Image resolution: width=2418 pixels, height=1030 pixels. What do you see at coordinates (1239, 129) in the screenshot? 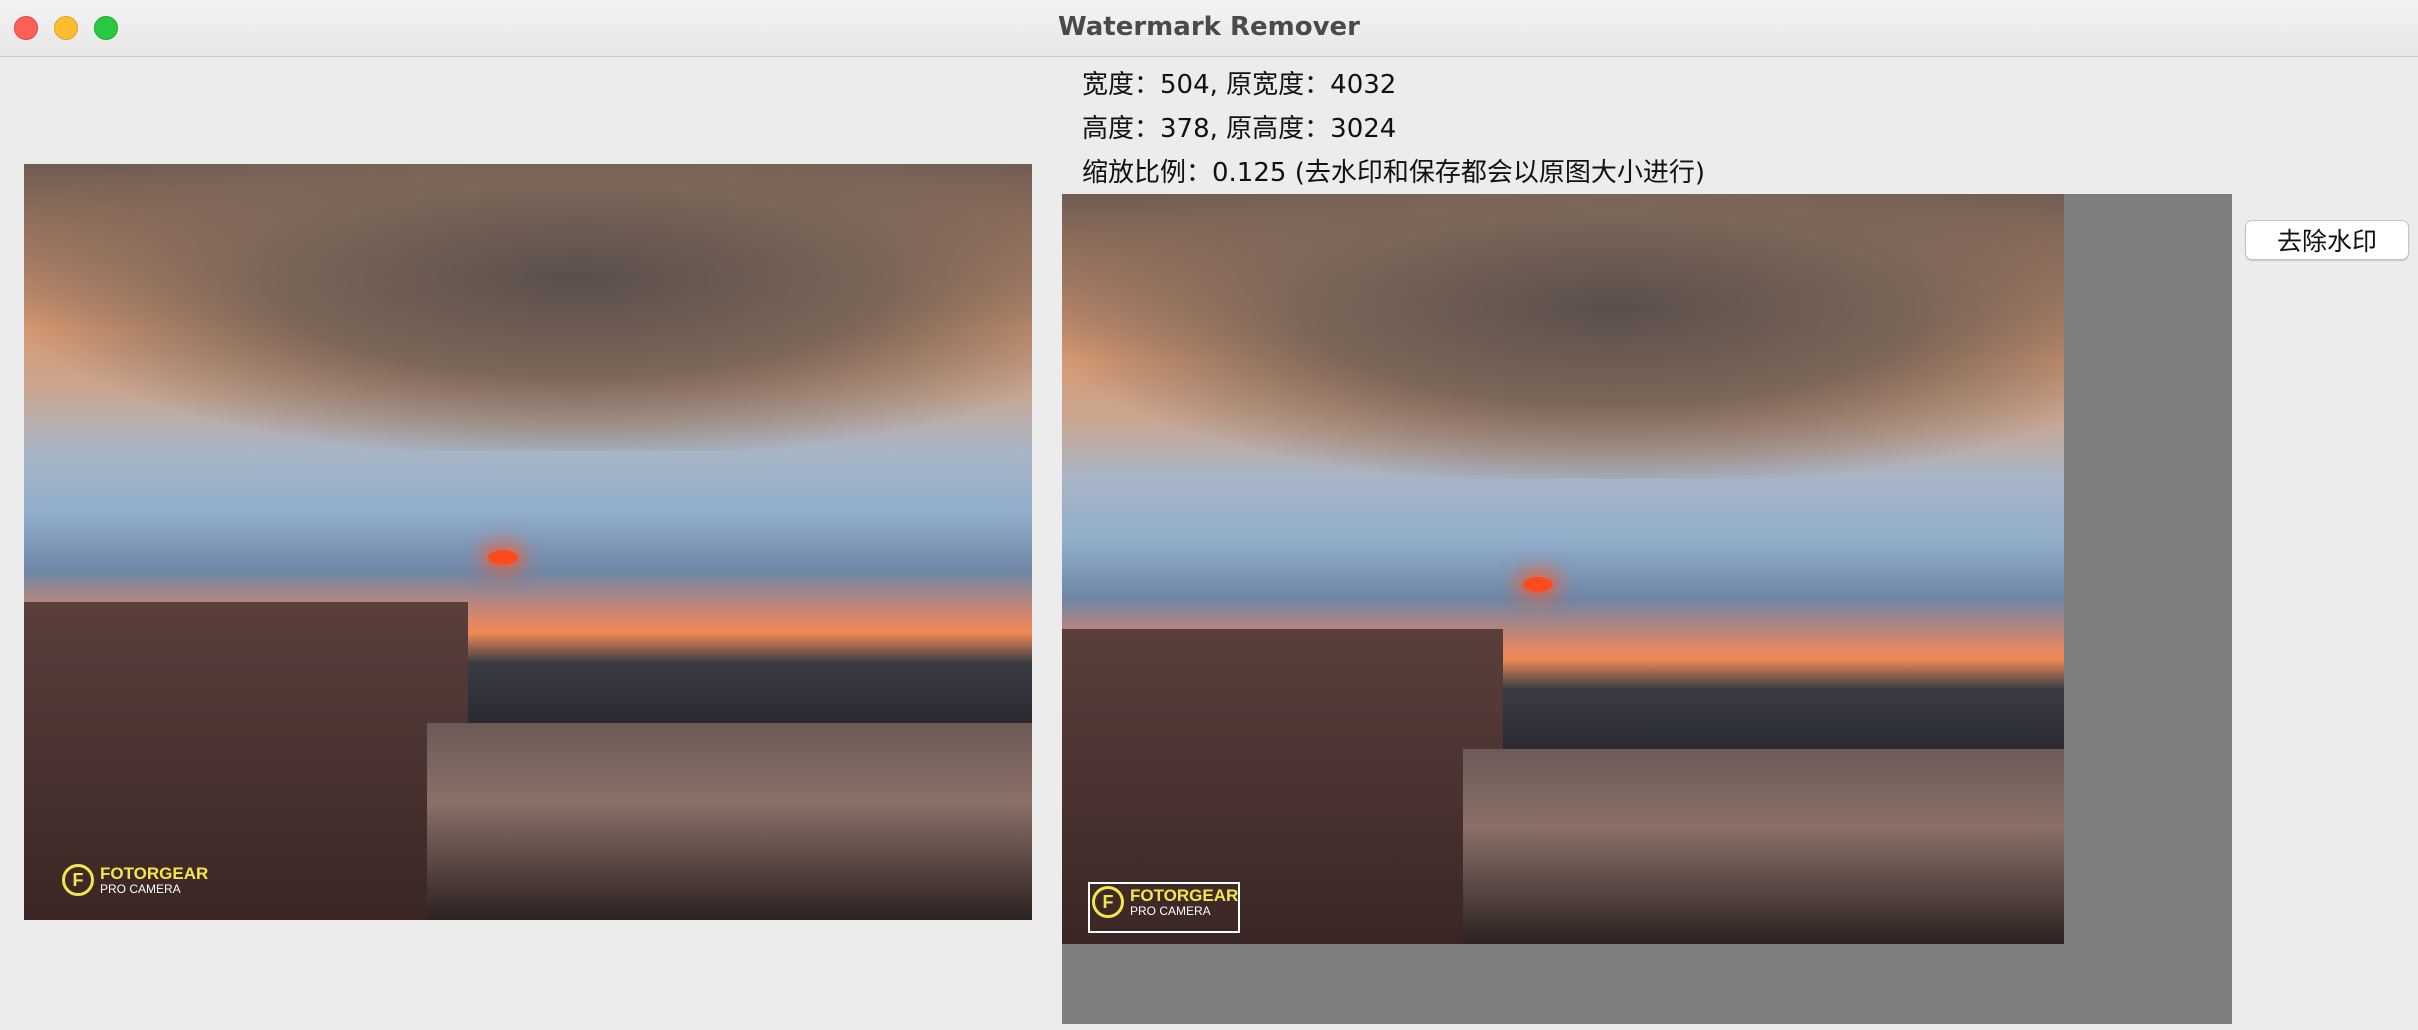
I see `height-info: 高度：378, 原高度：3024` at bounding box center [1239, 129].